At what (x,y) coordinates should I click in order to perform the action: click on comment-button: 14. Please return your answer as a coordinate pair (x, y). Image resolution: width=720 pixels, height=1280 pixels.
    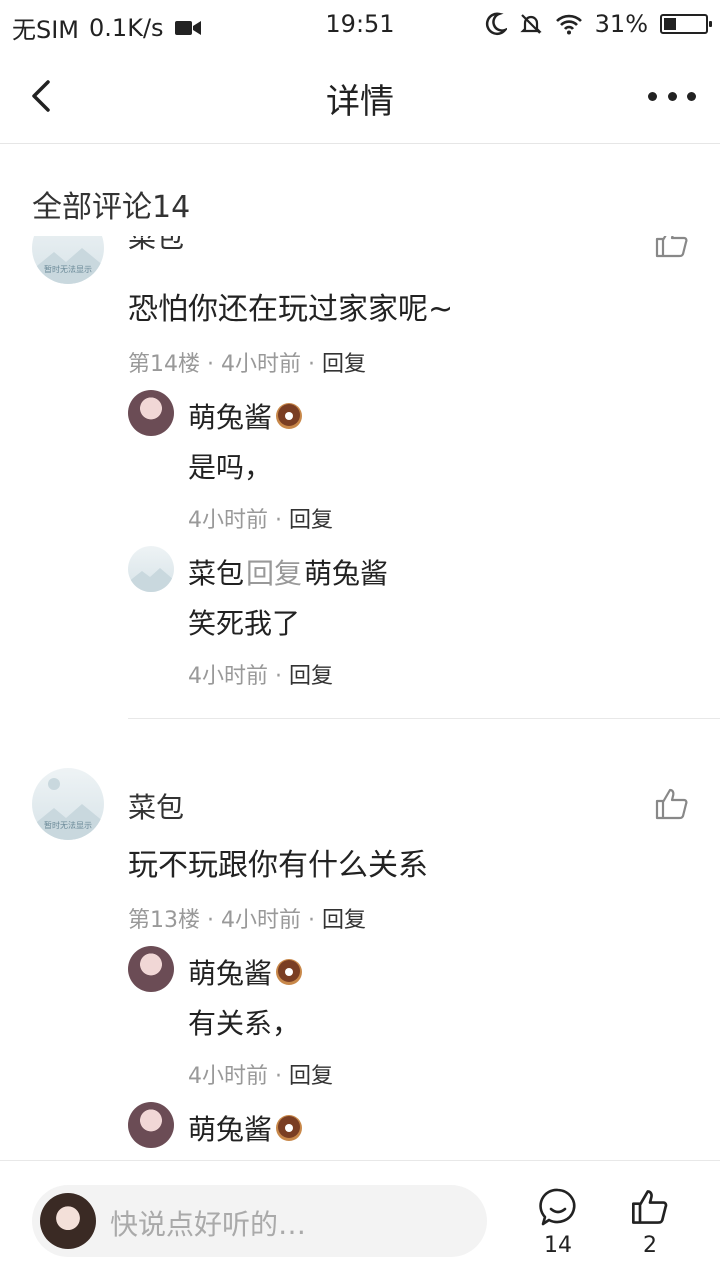
    Looking at the image, I should click on (558, 1225).